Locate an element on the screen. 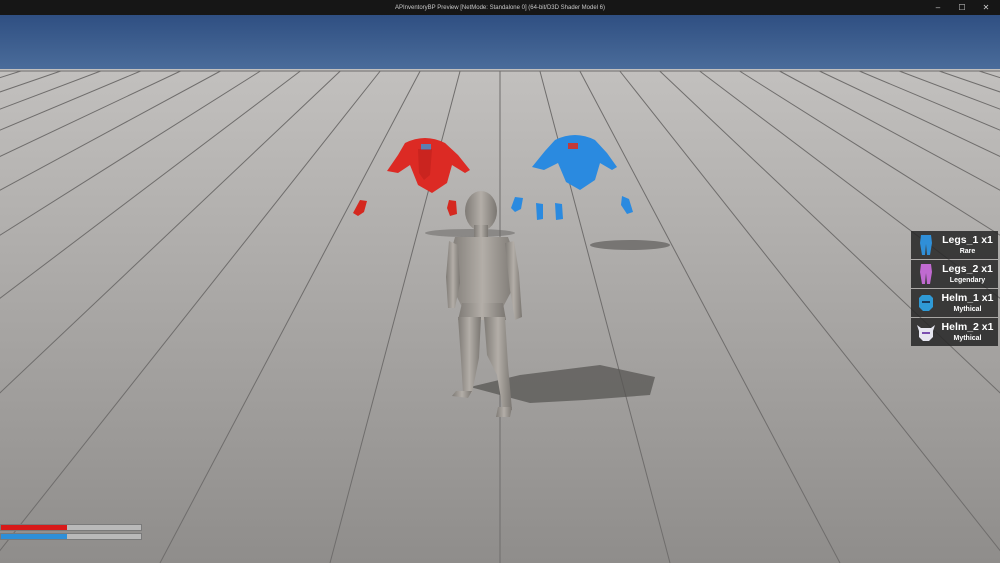 The height and width of the screenshot is (563, 1000). maximize-button: ☐ is located at coordinates (962, 7).